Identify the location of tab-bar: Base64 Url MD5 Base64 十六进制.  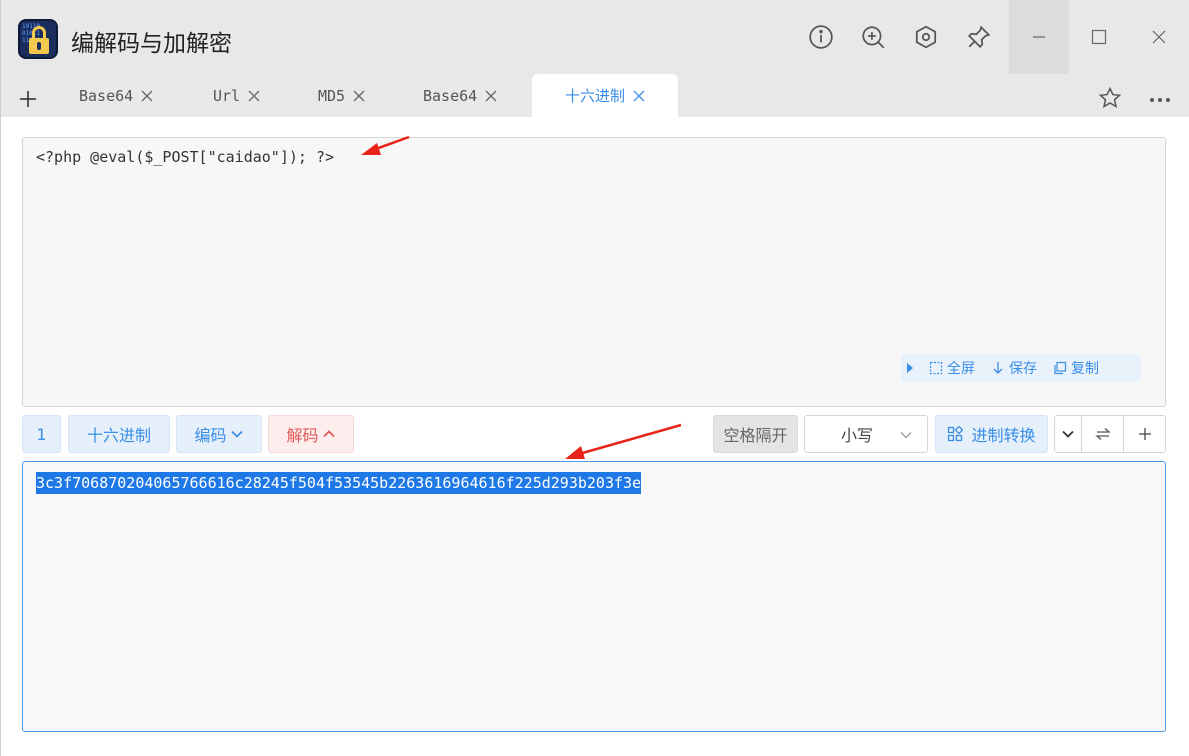
(595, 95).